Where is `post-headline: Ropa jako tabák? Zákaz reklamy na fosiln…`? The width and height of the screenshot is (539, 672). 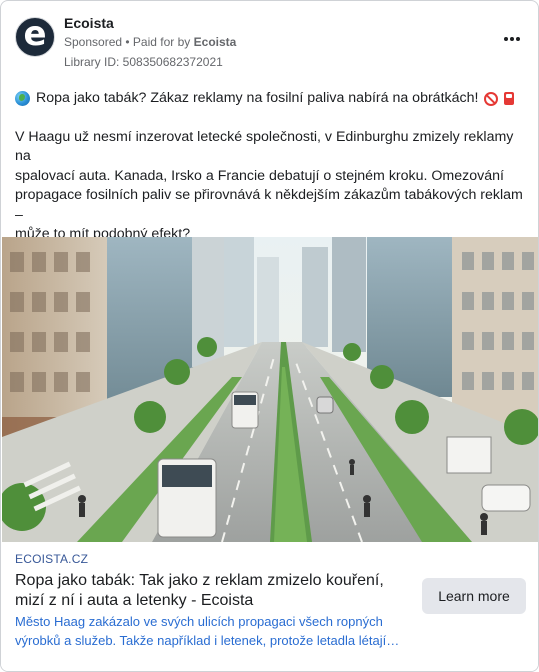
post-headline: Ropa jako tabák? Zákaz reklamy na fosiln… is located at coordinates (257, 98).